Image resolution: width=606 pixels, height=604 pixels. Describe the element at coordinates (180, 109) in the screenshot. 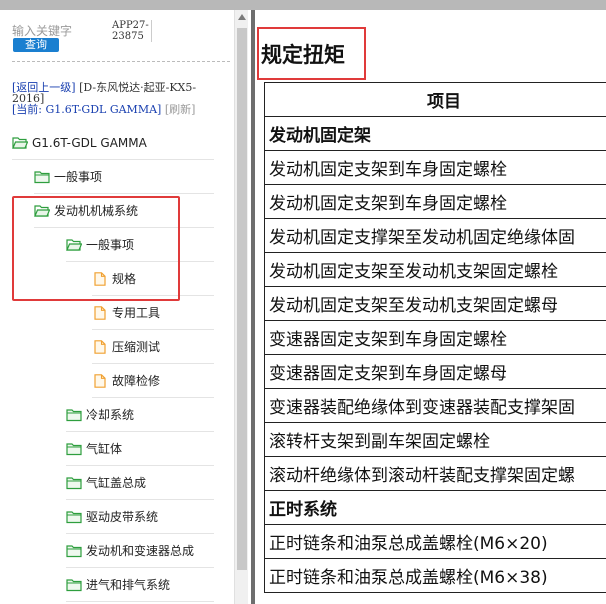

I see `refresh-link: [刷新]` at that location.